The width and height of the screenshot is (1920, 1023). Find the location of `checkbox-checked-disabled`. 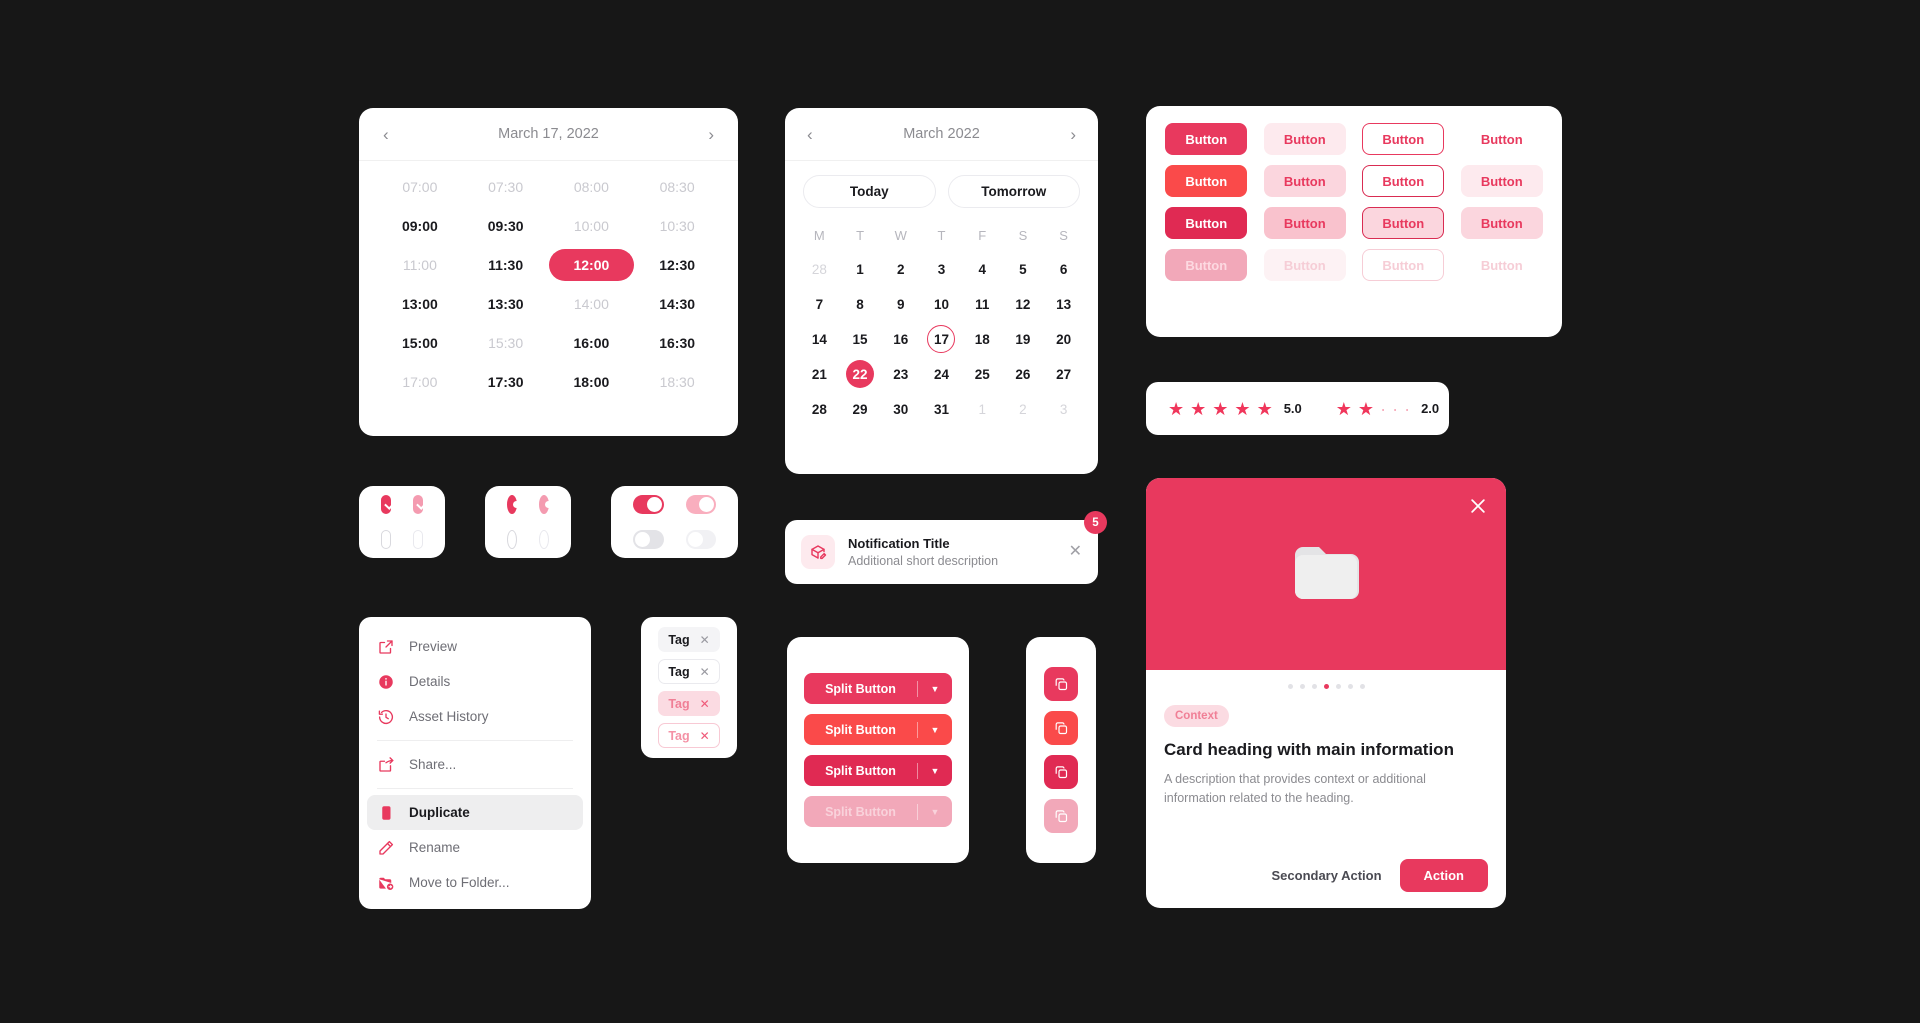

checkbox-checked-disabled is located at coordinates (418, 504).